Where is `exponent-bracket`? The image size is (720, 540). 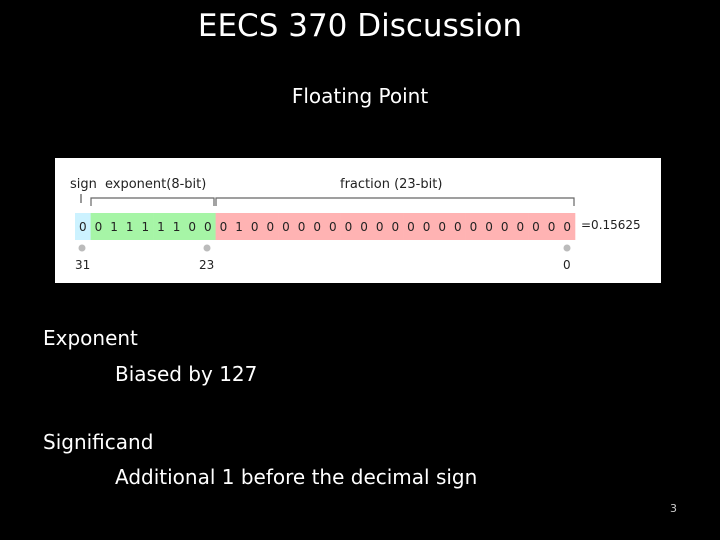
exponent-bracket is located at coordinates (152, 201).